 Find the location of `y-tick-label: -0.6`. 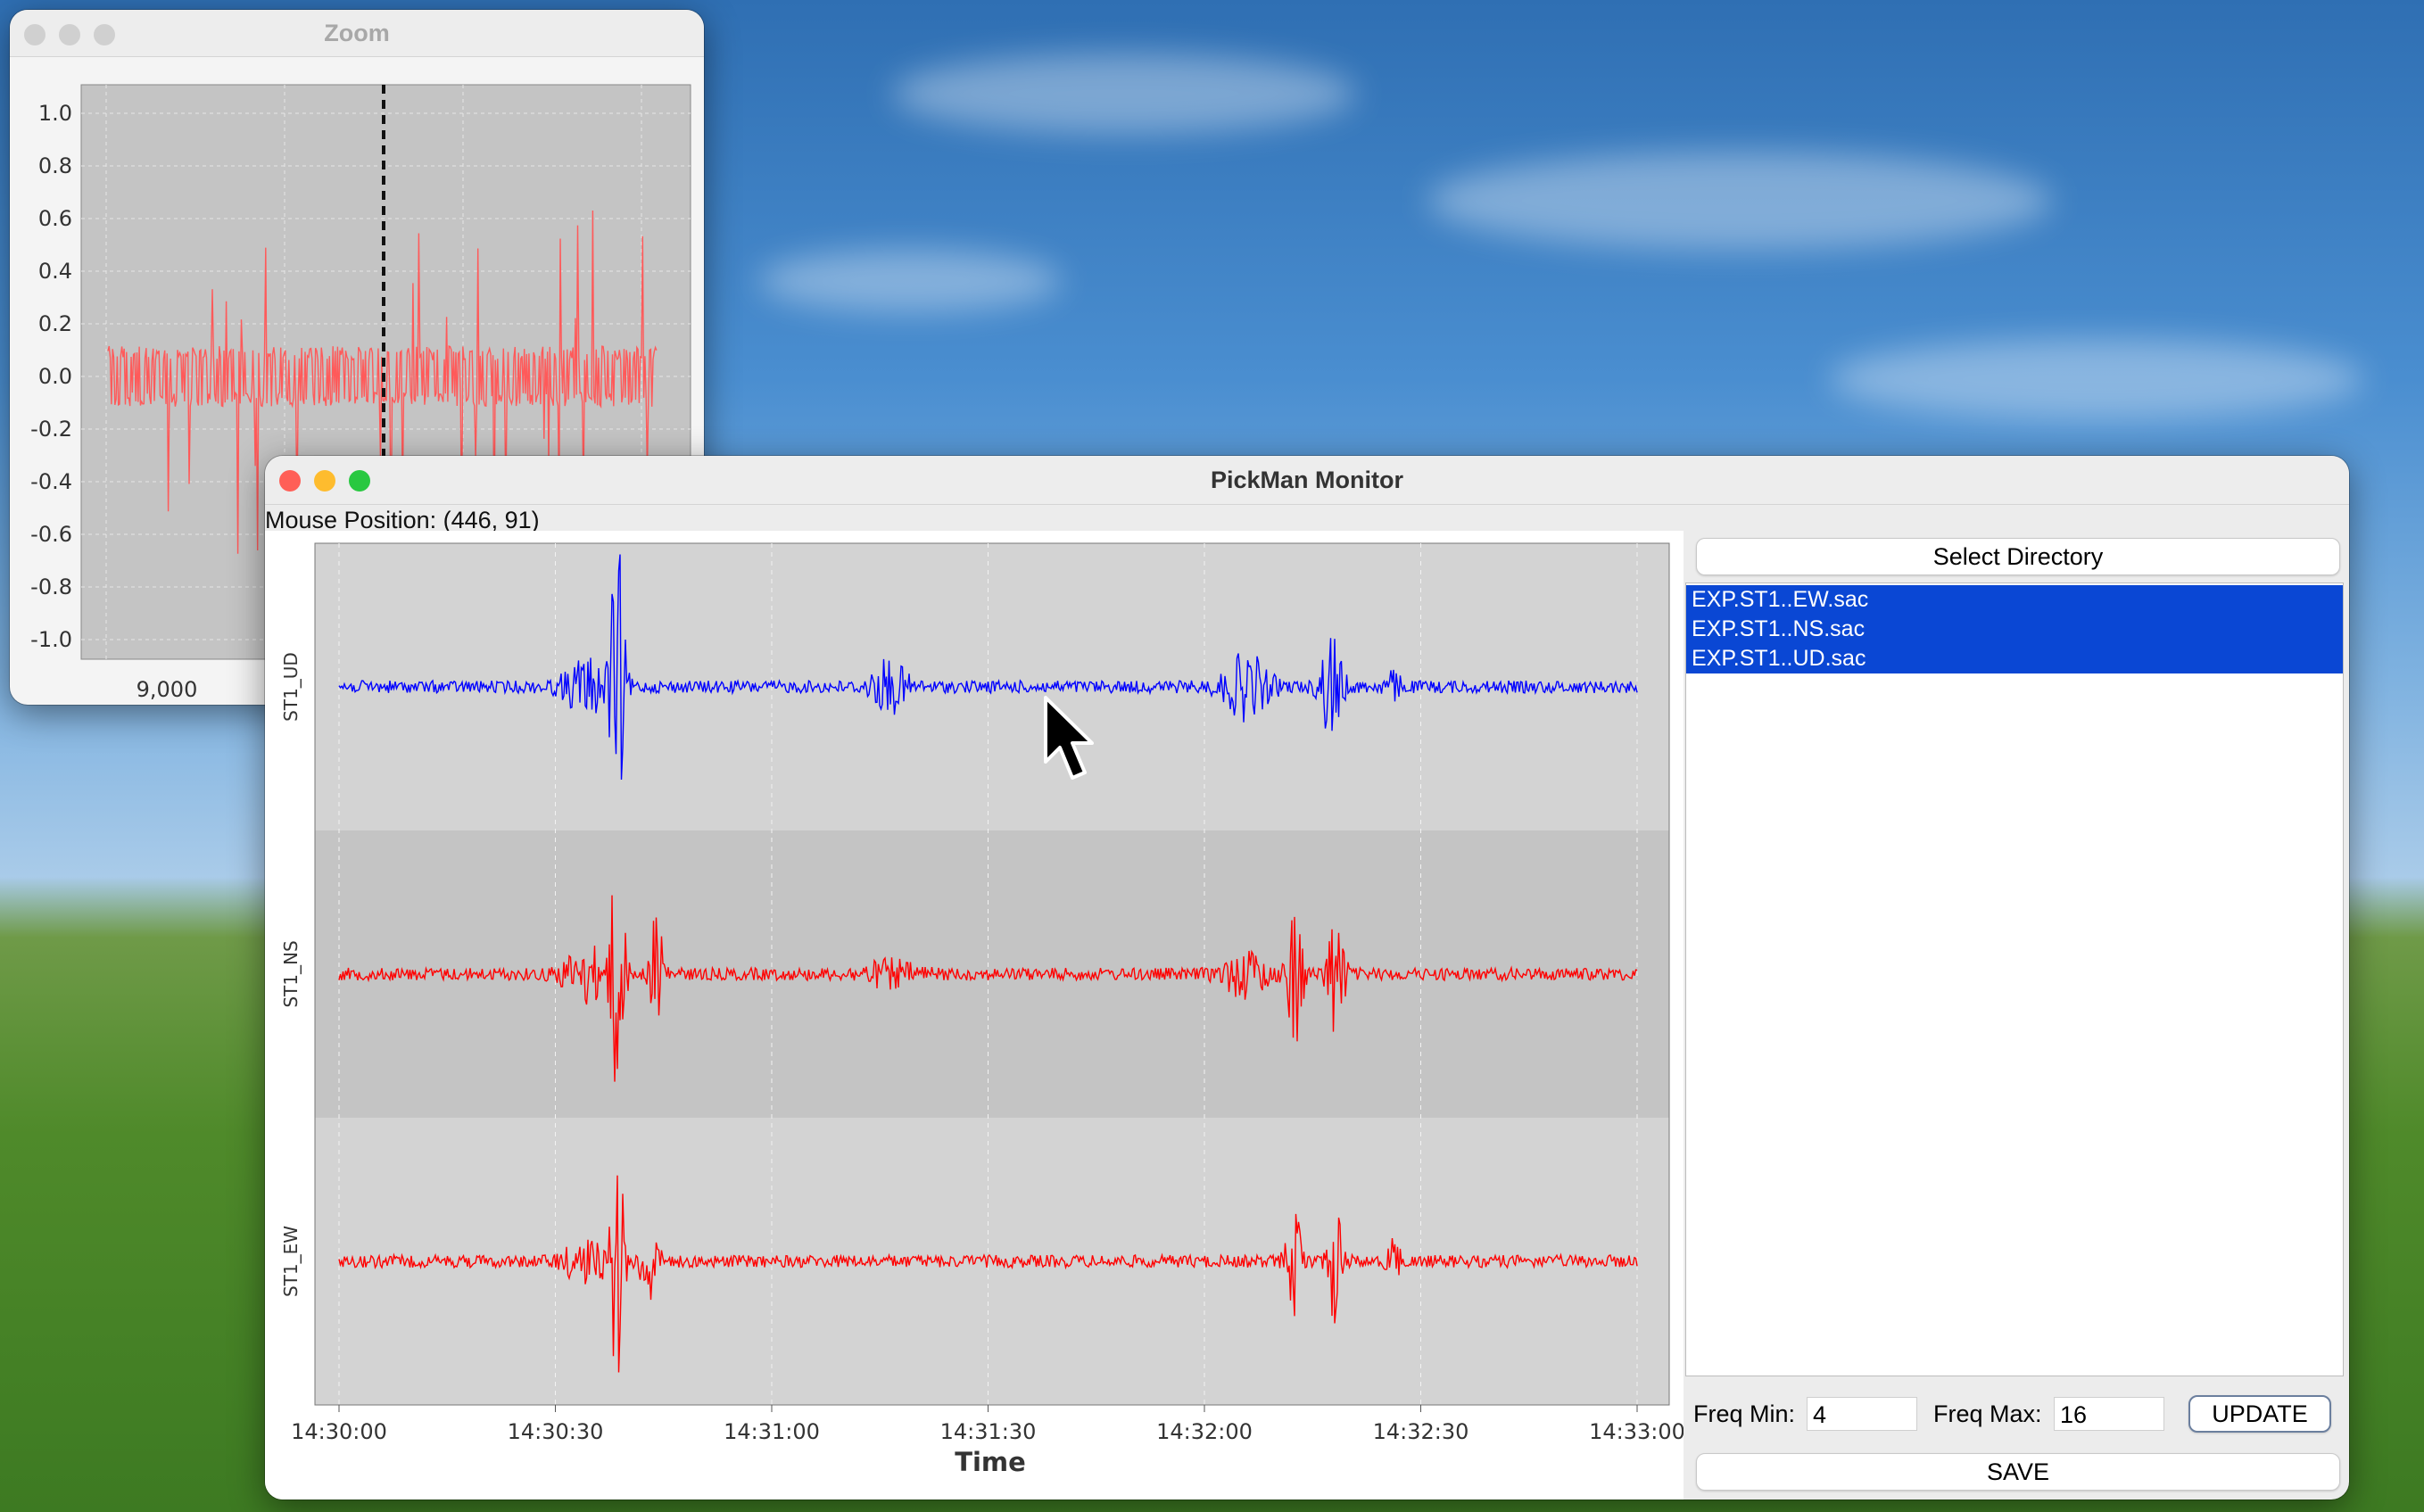

y-tick-label: -0.6 is located at coordinates (51, 534).